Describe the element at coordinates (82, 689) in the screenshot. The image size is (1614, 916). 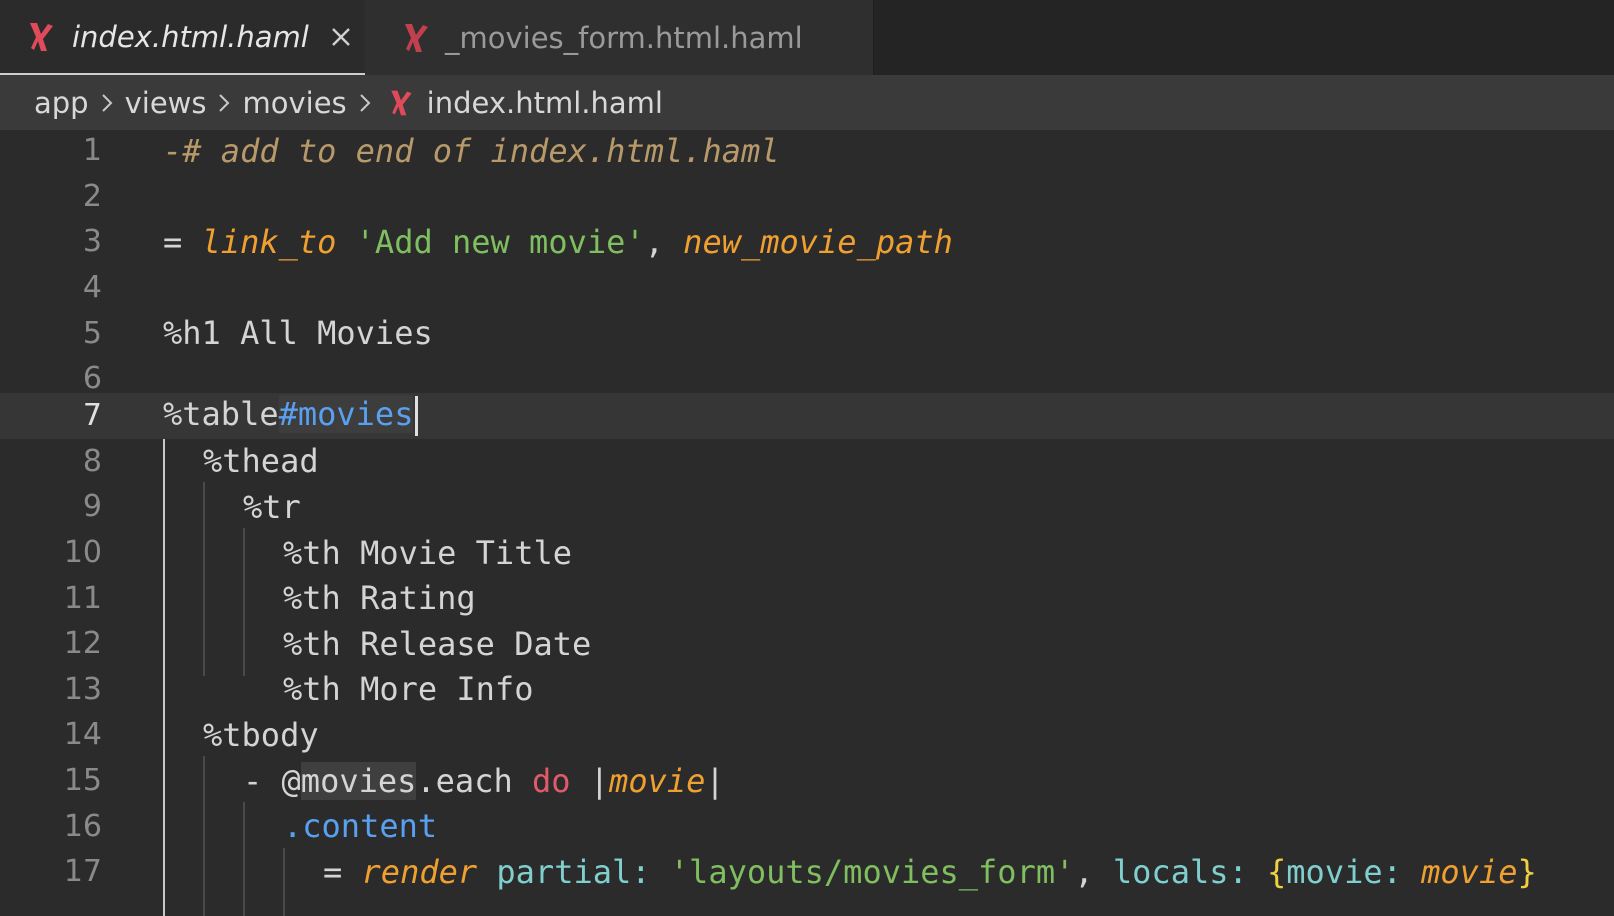
I see `line-number: 13` at that location.